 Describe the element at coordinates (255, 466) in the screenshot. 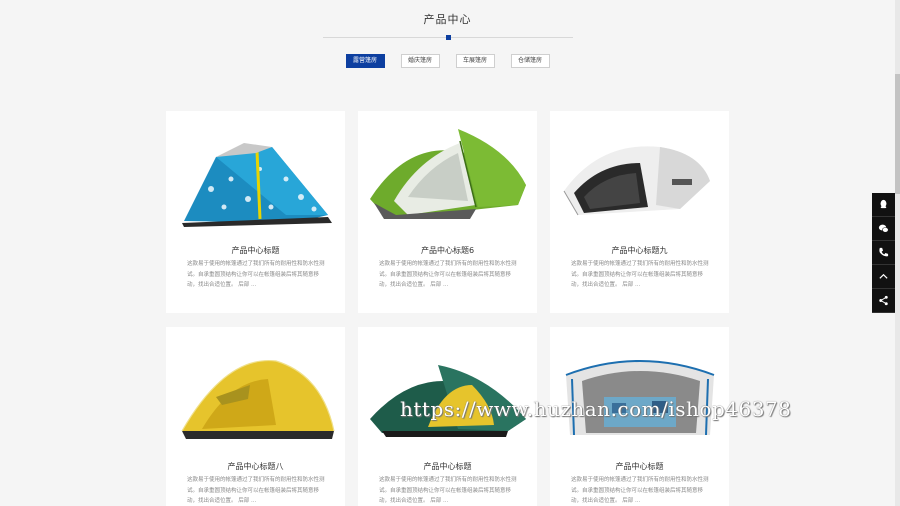

I see `product-name: 产品中心标题八` at that location.